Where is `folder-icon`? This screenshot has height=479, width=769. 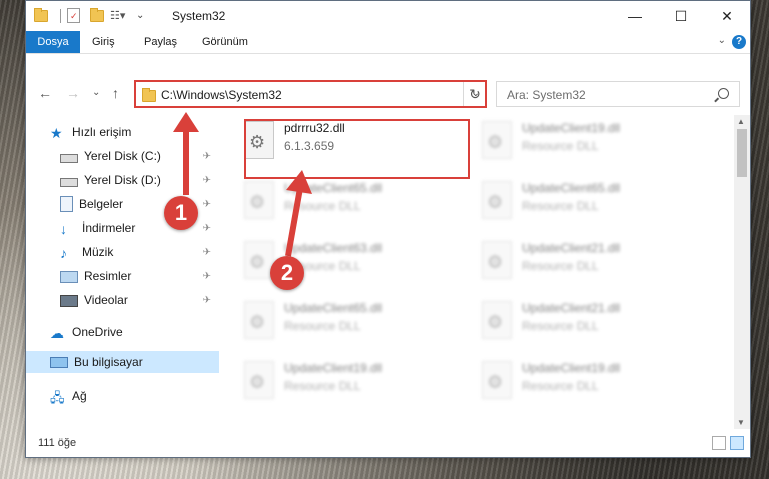
folder-icon is located at coordinates (41, 14).